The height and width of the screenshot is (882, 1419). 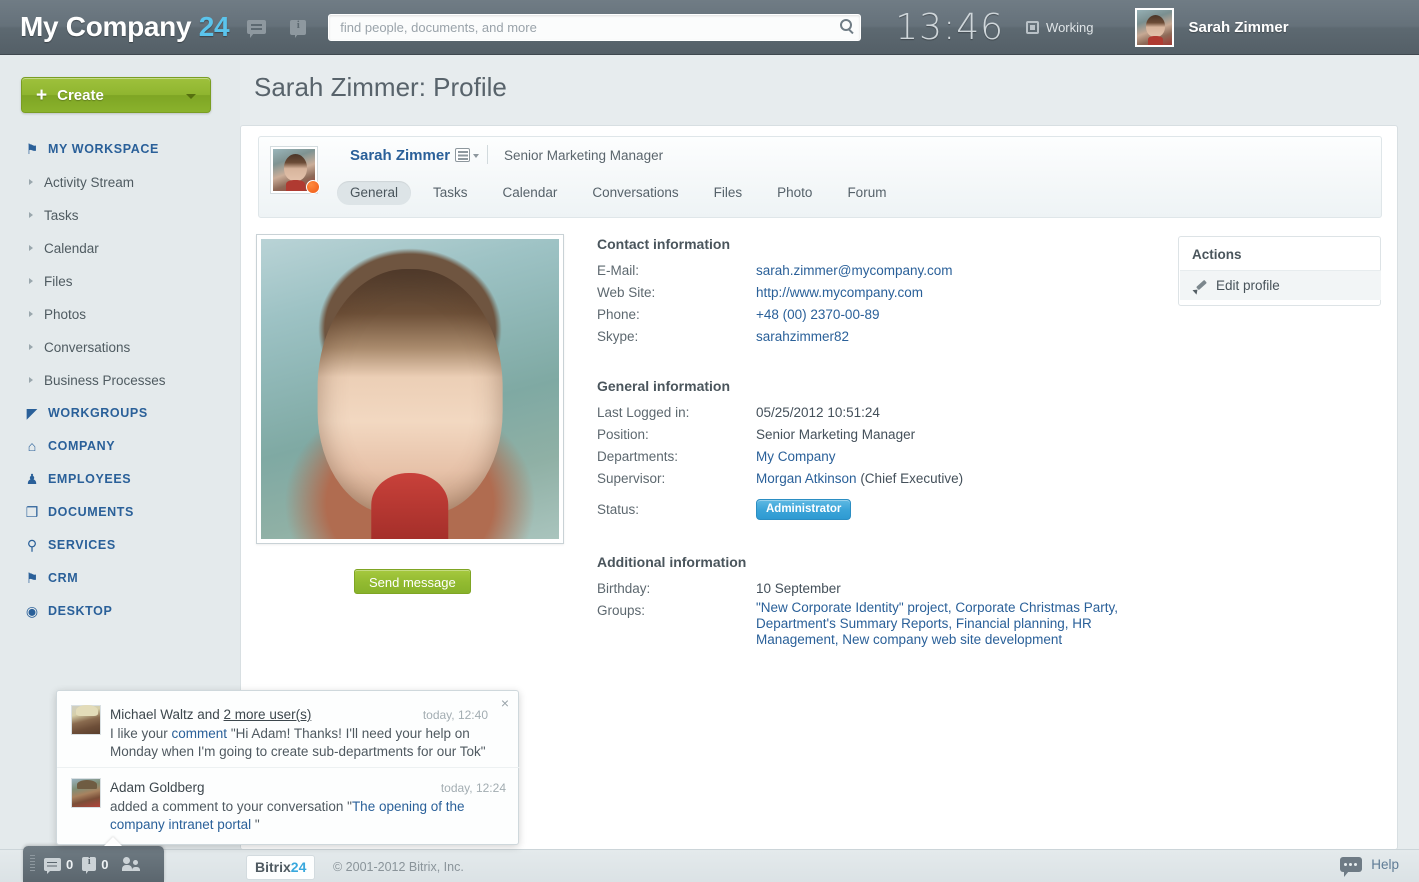 I want to click on sidebar-section-services: ⚲ SERVICES, so click(x=120, y=545).